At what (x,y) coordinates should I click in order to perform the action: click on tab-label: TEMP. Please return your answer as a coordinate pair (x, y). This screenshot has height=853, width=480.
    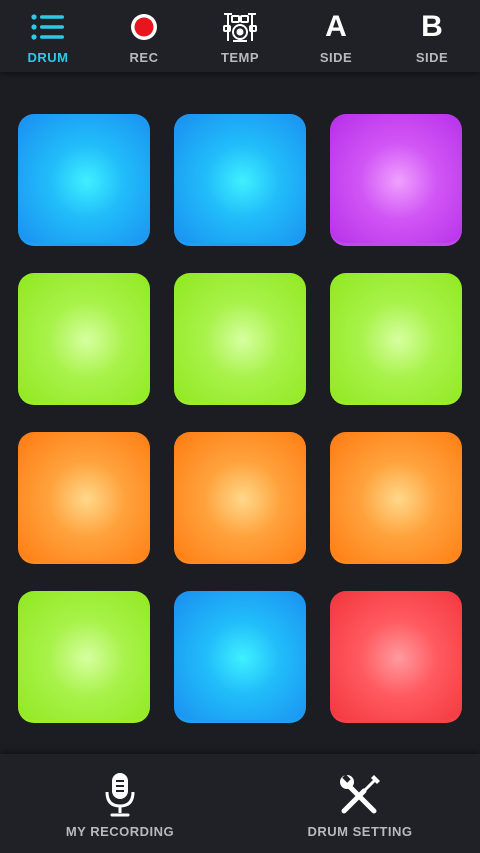
    Looking at the image, I should click on (240, 57).